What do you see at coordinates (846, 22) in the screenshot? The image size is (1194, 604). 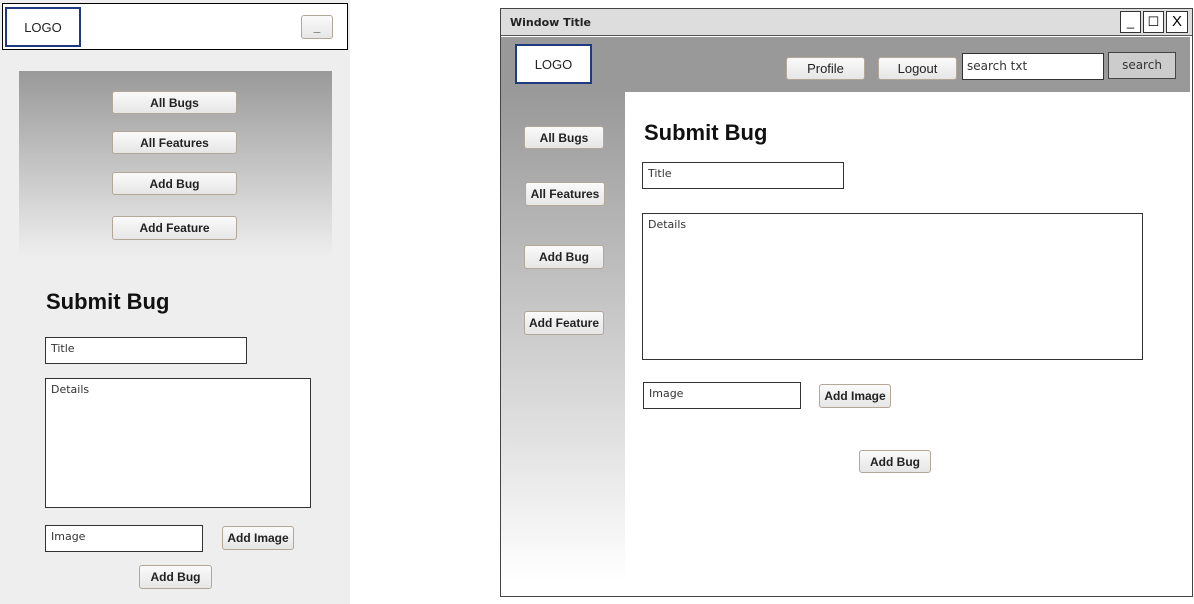 I see `window-title-bar` at bounding box center [846, 22].